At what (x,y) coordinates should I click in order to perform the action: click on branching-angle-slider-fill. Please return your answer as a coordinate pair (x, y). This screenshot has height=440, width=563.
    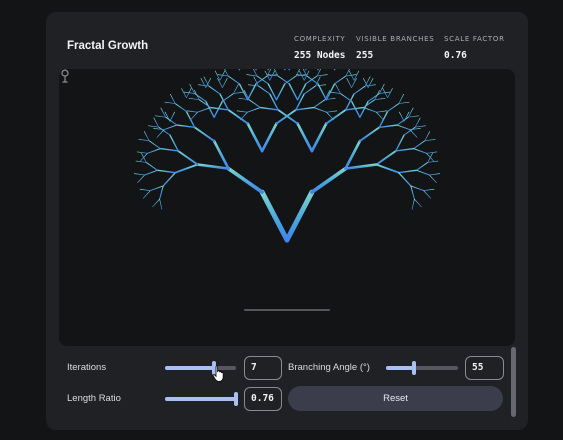
    Looking at the image, I should click on (400, 368).